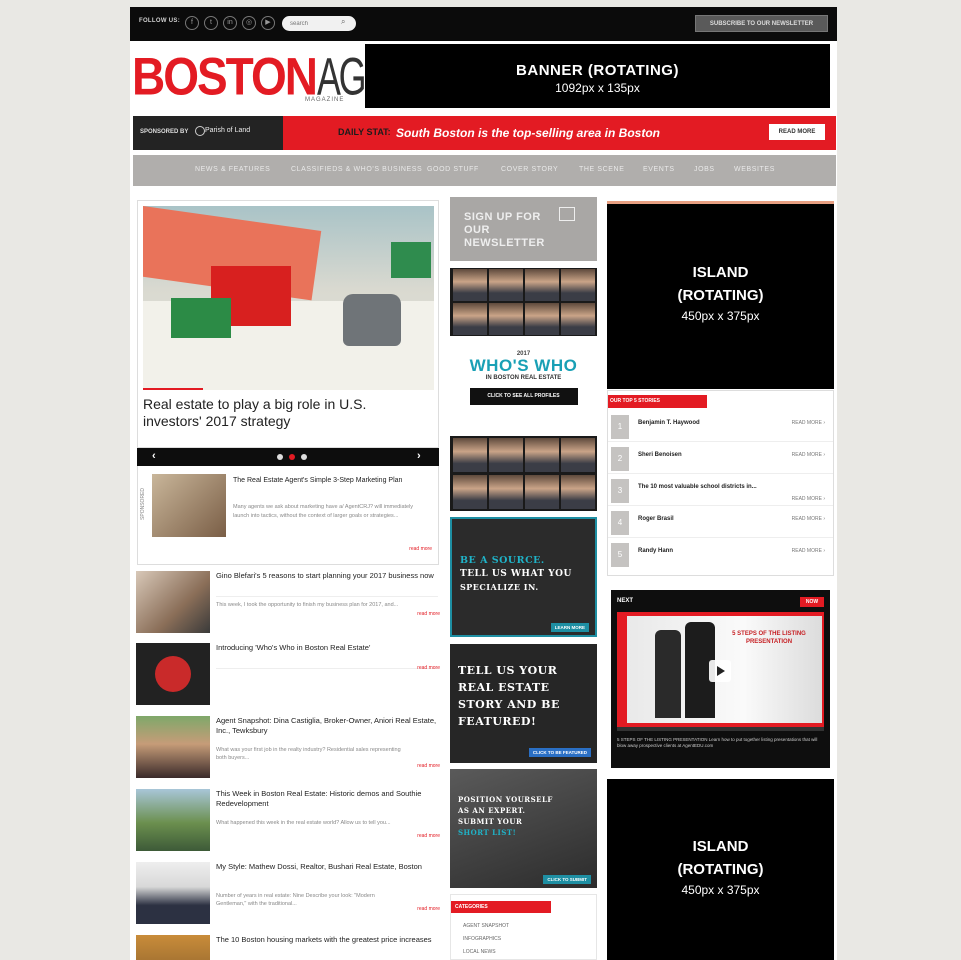  I want to click on list-item: 2 Sheri Benoisen READ MORE ›, so click(720, 458).